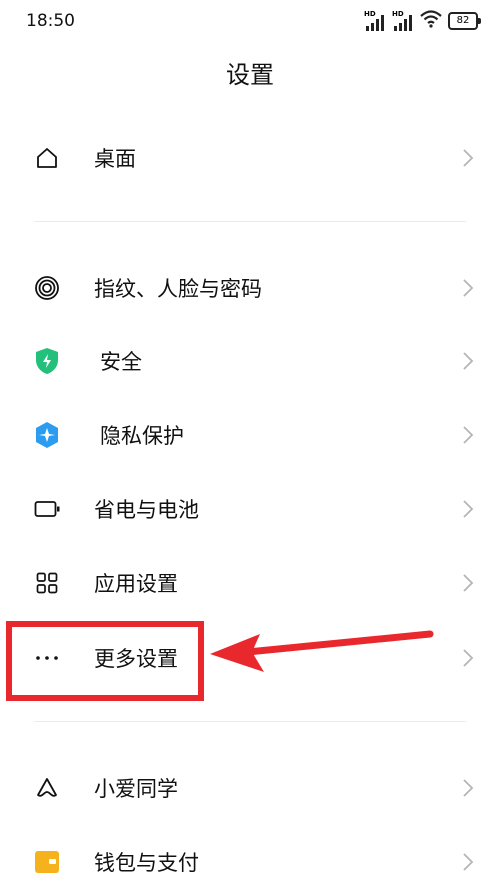 Image resolution: width=500 pixels, height=892 pixels. Describe the element at coordinates (142, 436) in the screenshot. I see `settings-item-label: 隐私保护` at that location.